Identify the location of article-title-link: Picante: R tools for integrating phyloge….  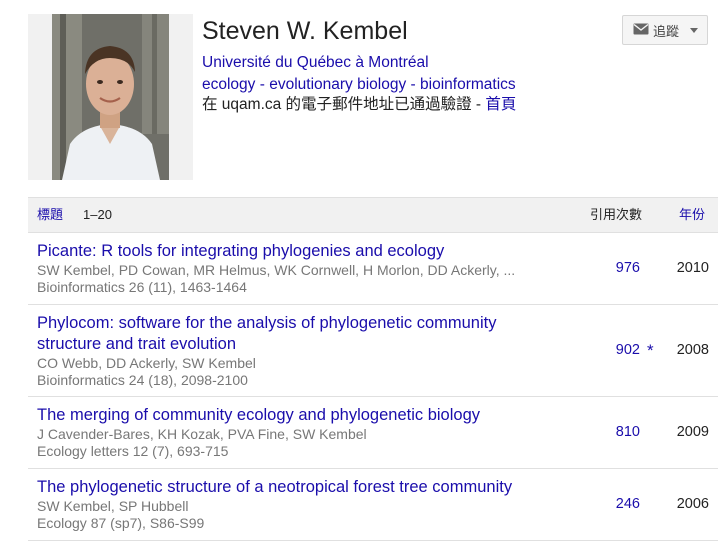
(292, 251).